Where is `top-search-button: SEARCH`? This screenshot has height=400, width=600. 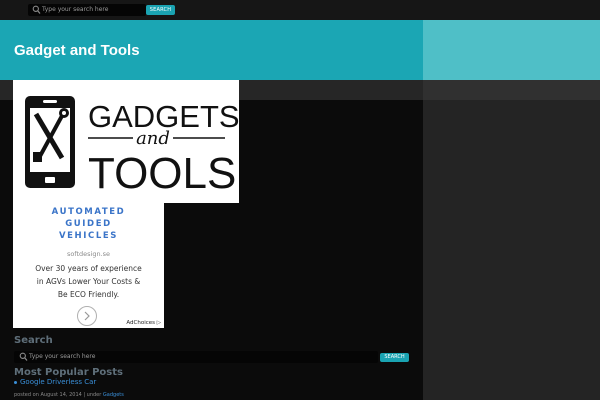
top-search-button: SEARCH is located at coordinates (160, 10).